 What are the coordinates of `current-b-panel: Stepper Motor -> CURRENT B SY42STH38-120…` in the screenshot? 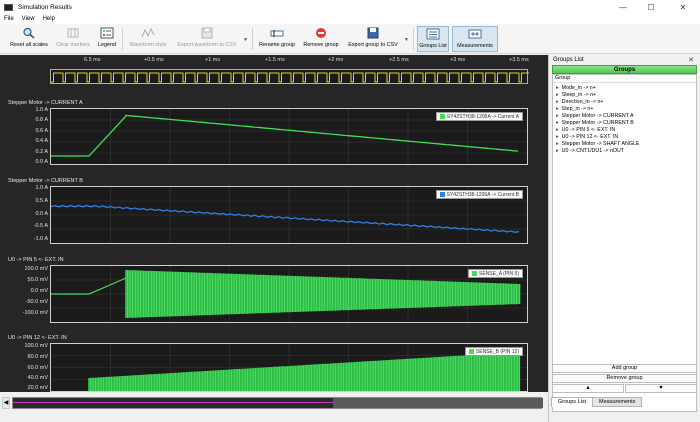 It's located at (273, 211).